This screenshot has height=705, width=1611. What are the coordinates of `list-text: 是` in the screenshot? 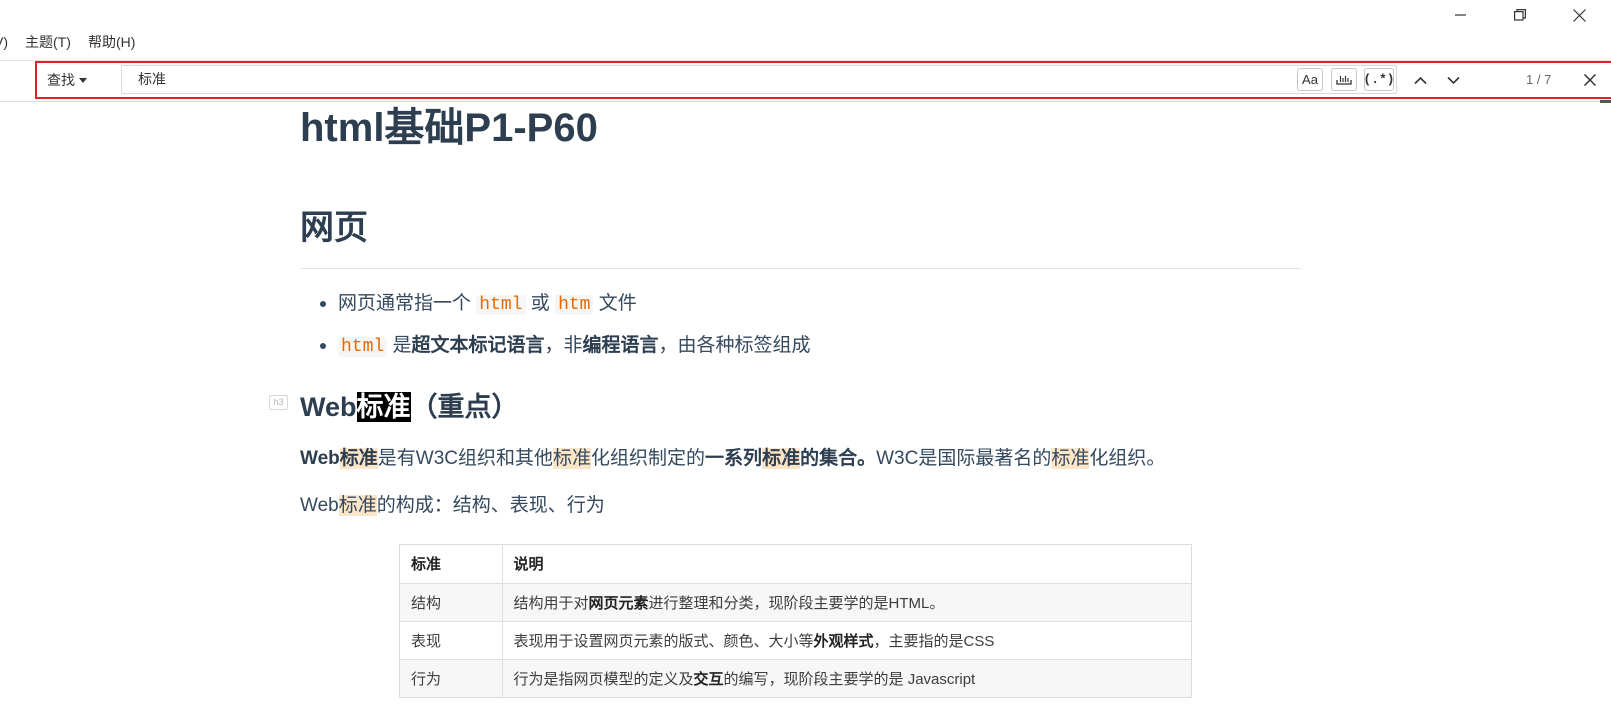 It's located at (399, 345).